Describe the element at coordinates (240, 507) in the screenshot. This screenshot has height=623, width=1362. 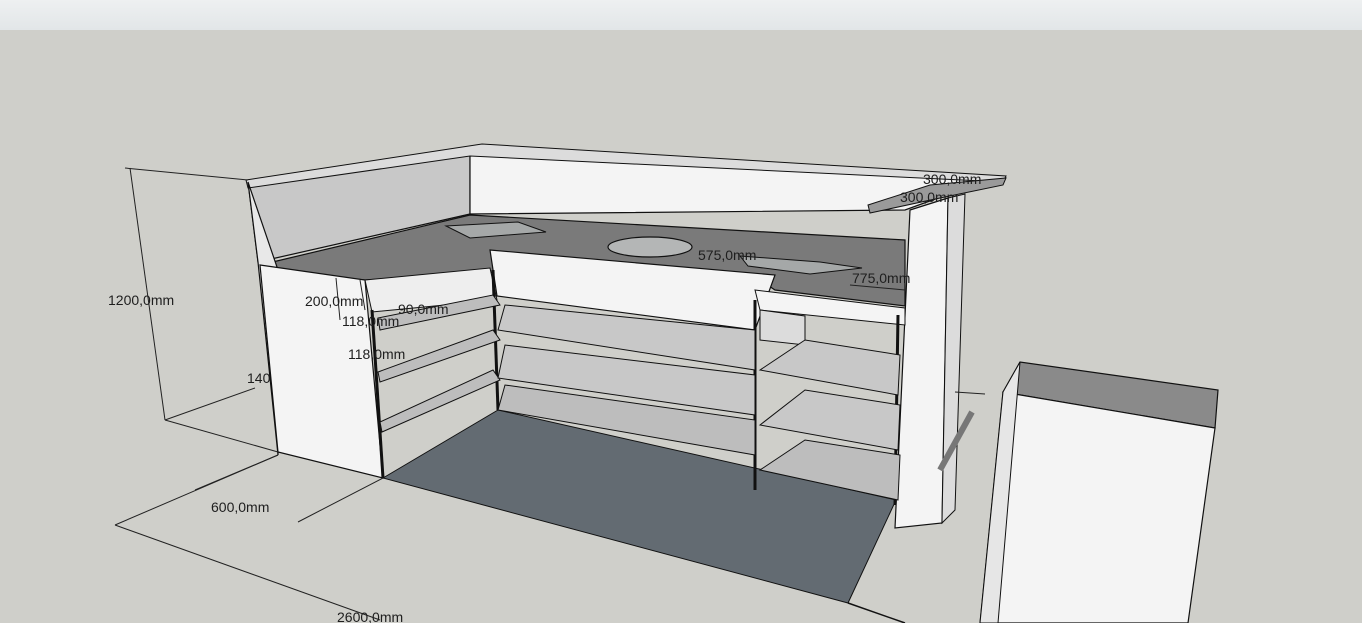
I see `dim-depth: 600,0mm` at that location.